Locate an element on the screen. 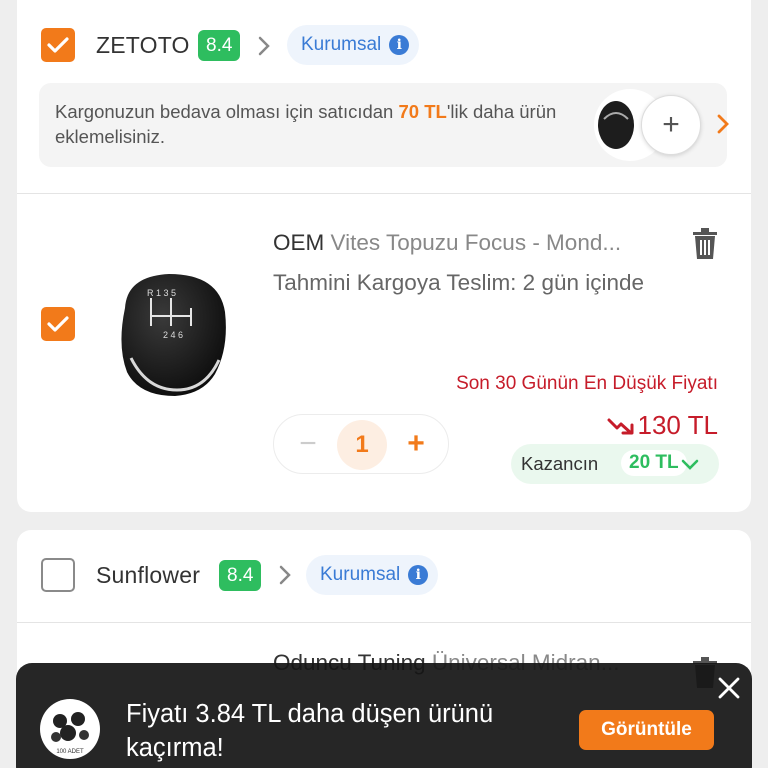  savings-value: 20 TL is located at coordinates (654, 463).